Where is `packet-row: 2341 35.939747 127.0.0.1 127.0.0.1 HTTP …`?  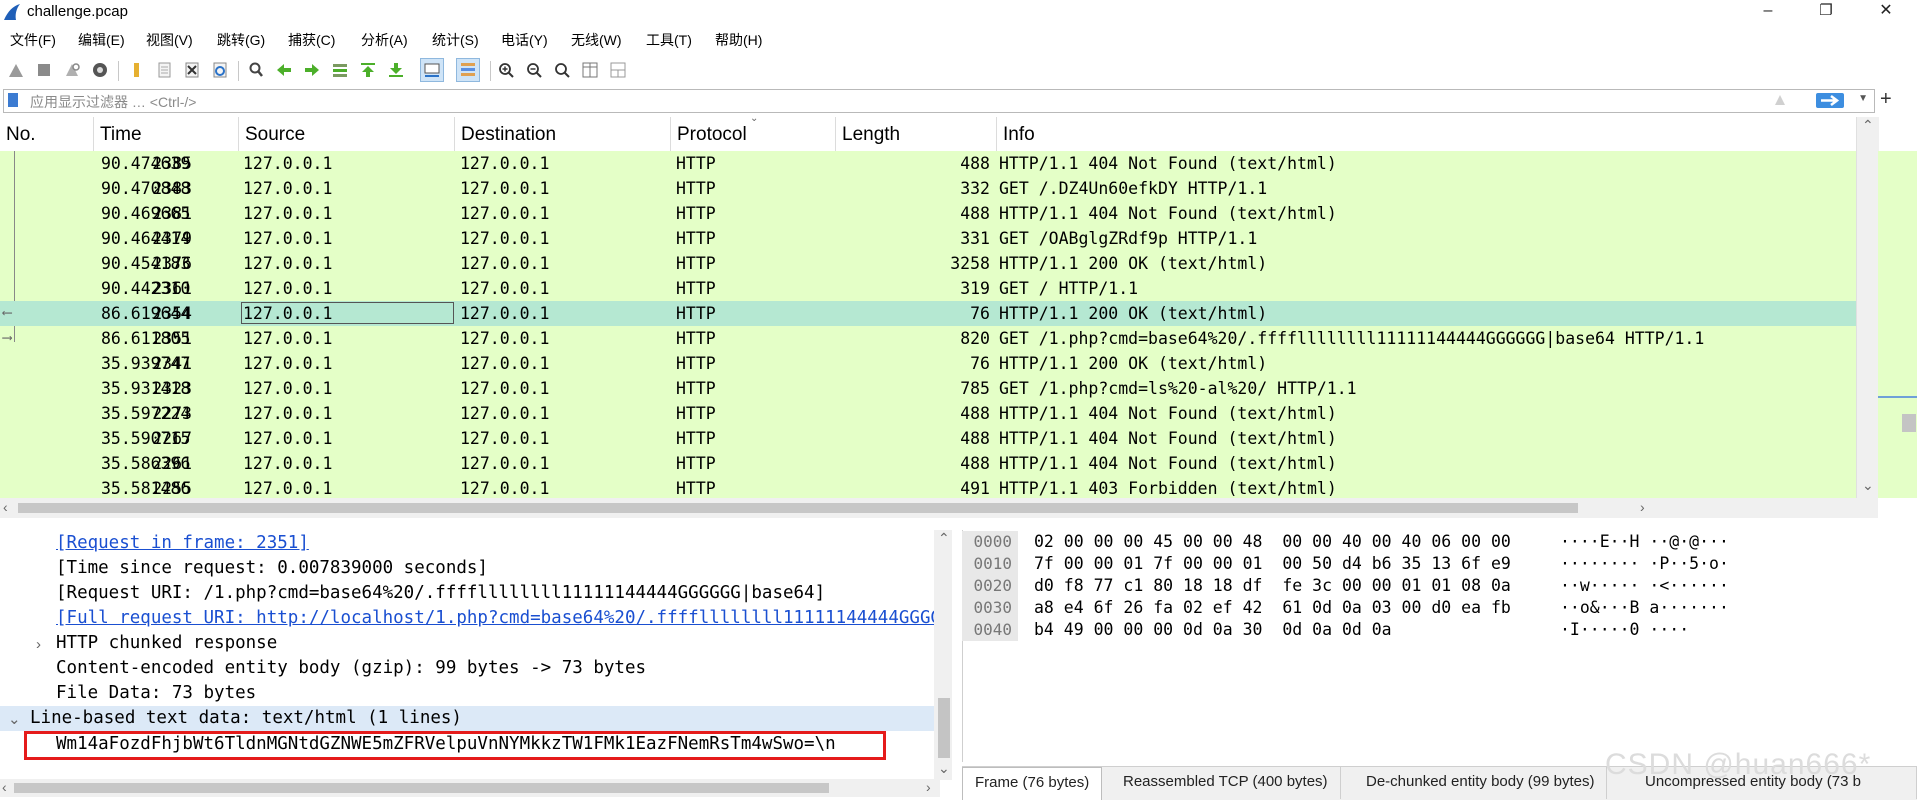 packet-row: 2341 35.939747 127.0.0.1 127.0.0.1 HTTP … is located at coordinates (928, 363).